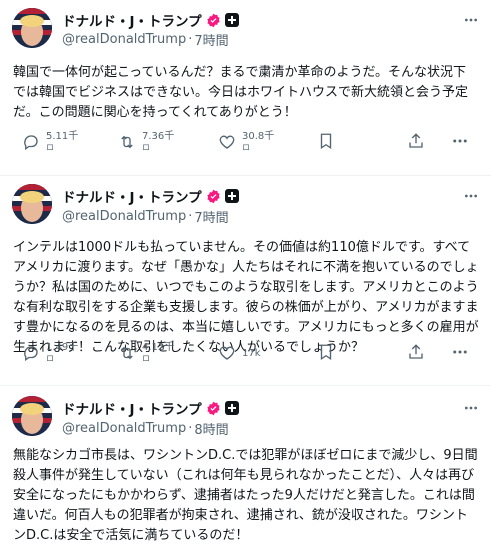 This screenshot has height=546, width=491. I want to click on repost-count: 4.12千, so click(158, 347).